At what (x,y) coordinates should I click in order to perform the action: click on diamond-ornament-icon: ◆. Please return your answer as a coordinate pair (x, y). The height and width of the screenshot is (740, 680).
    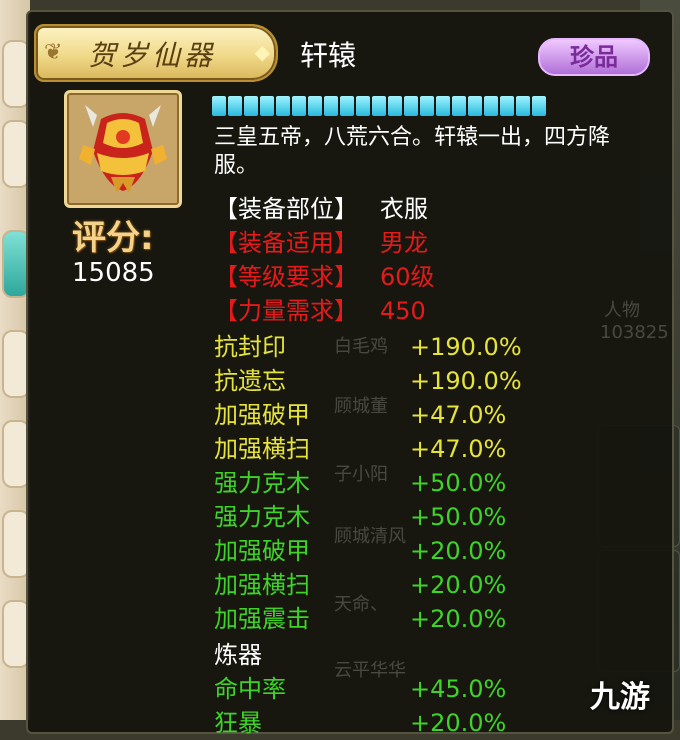
    Looking at the image, I should click on (262, 52).